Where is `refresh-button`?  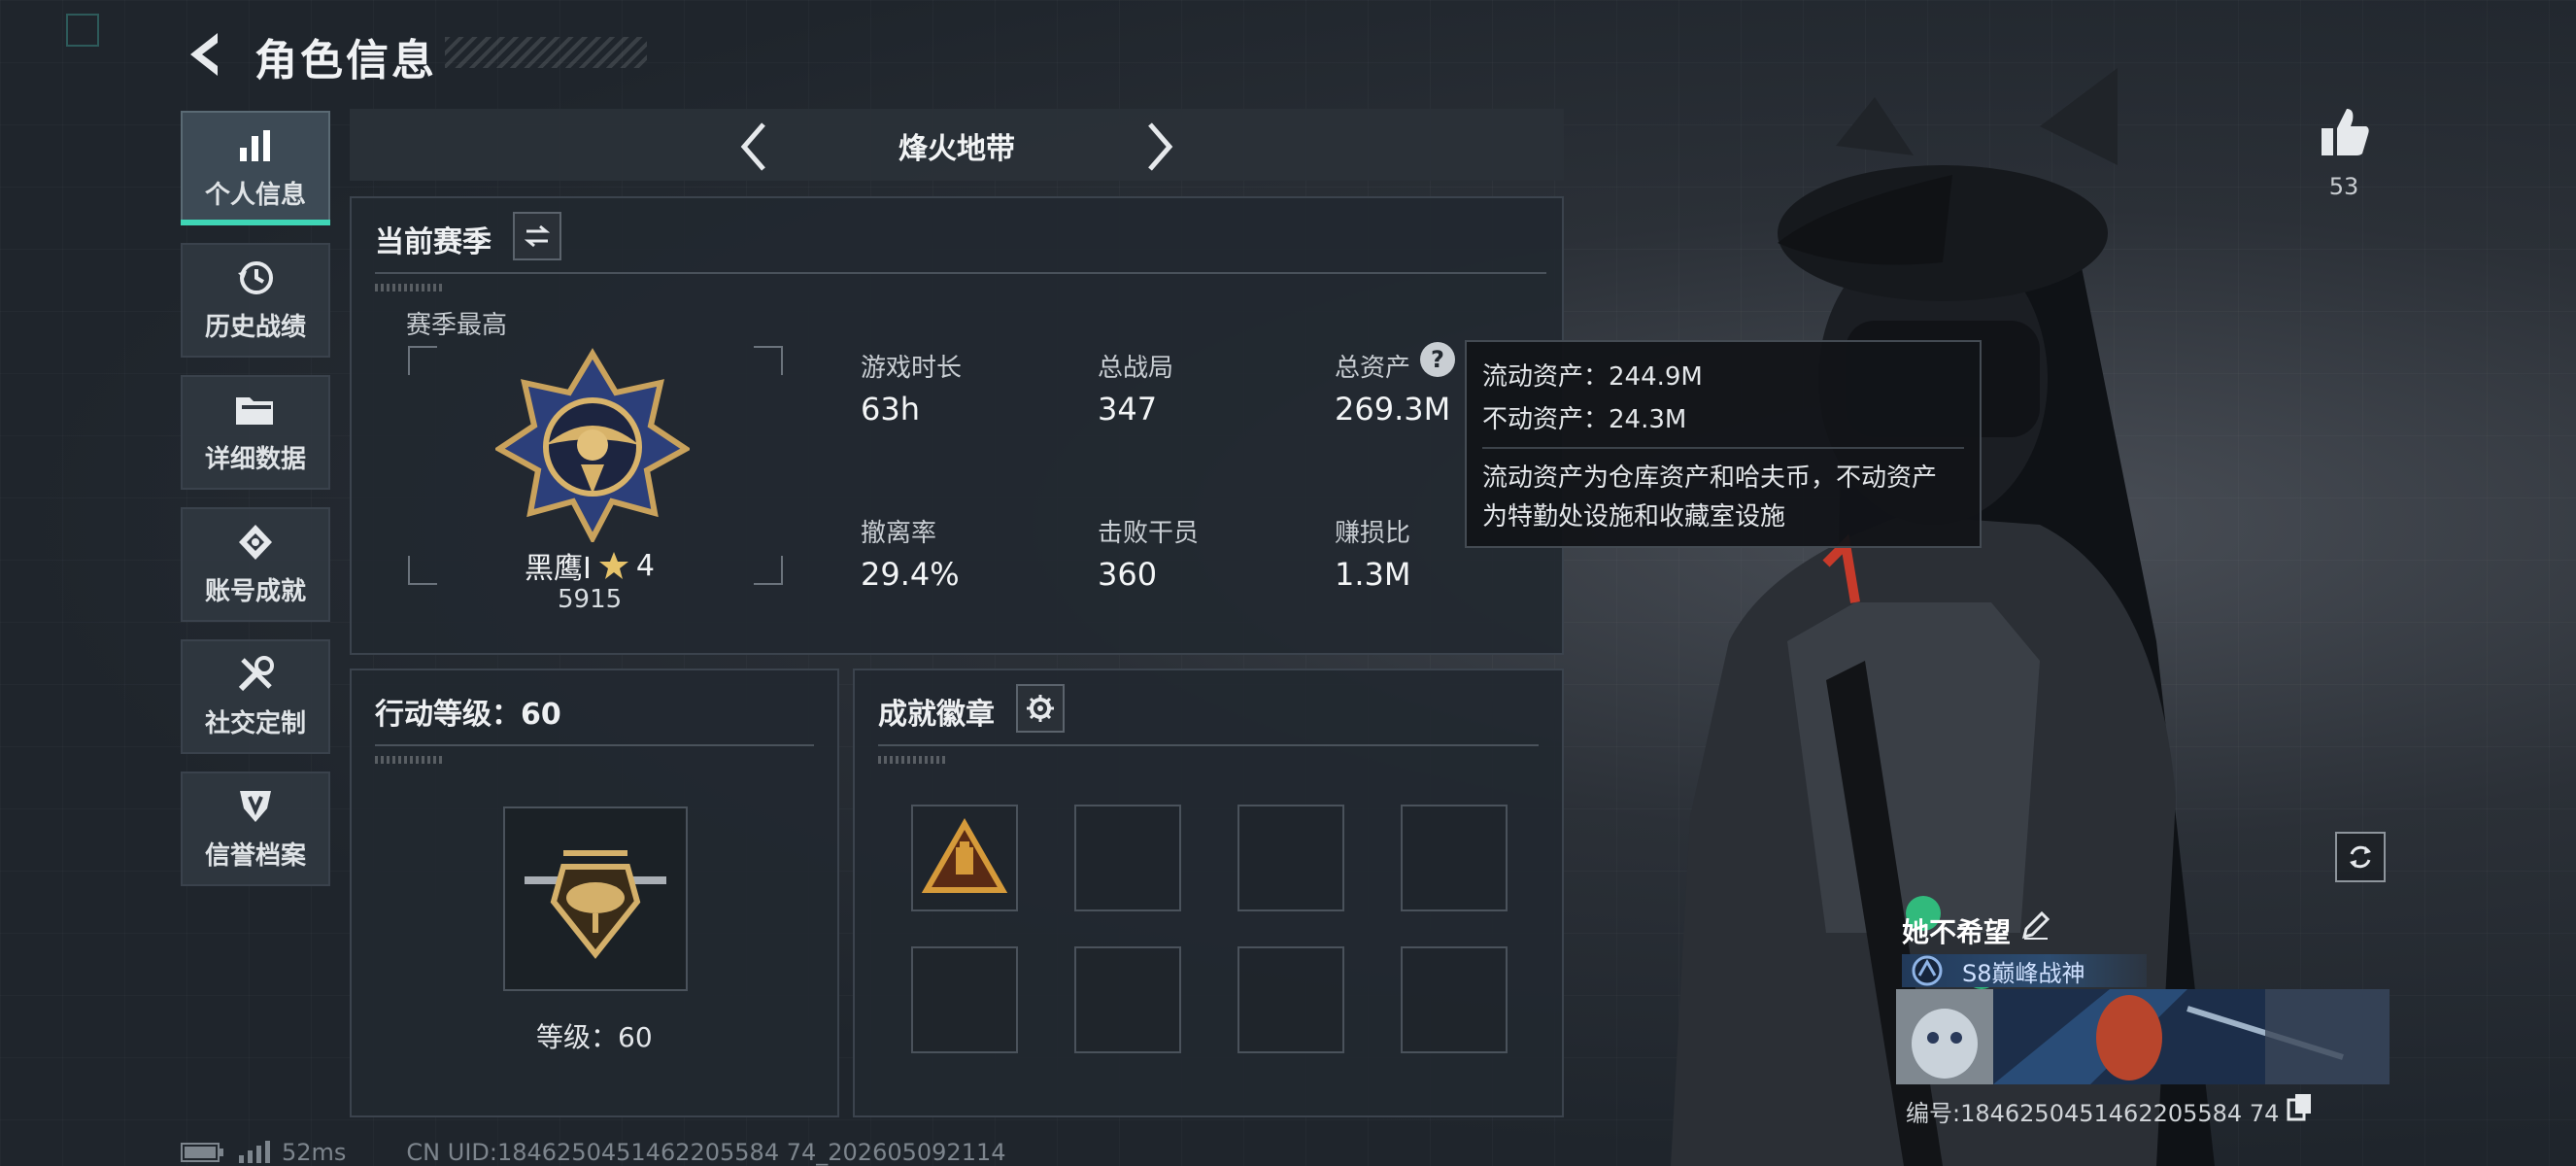 refresh-button is located at coordinates (2360, 857).